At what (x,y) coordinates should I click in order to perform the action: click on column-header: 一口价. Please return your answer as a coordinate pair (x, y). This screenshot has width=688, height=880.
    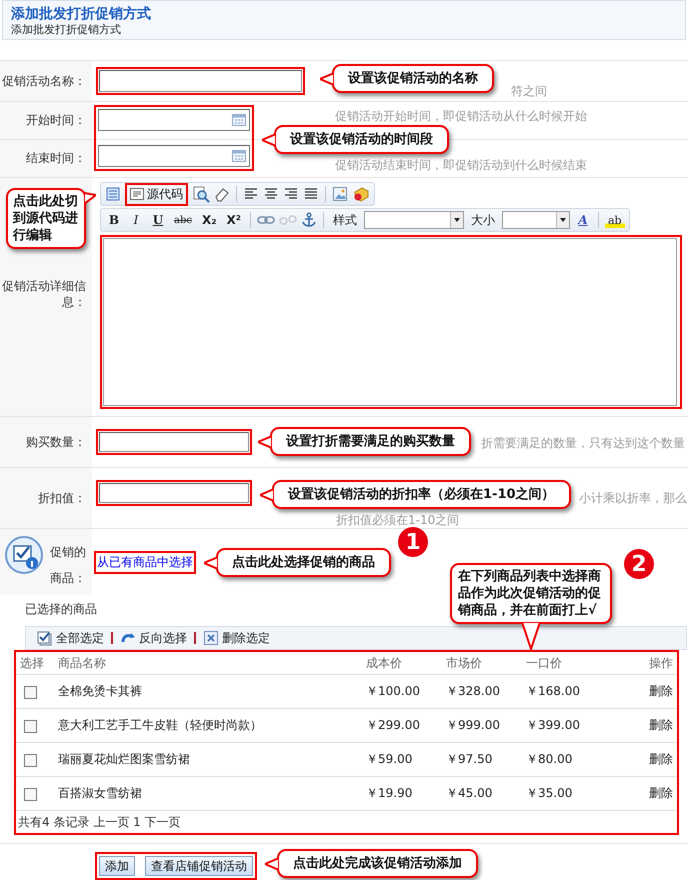
    Looking at the image, I should click on (556, 663).